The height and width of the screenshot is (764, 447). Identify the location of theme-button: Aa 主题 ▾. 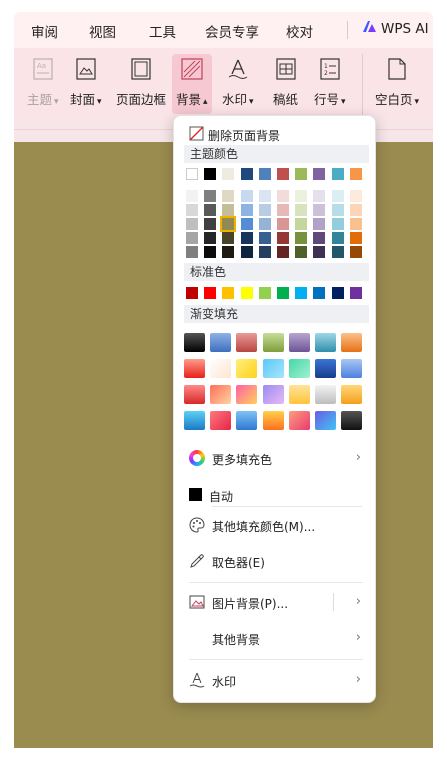
(43, 82).